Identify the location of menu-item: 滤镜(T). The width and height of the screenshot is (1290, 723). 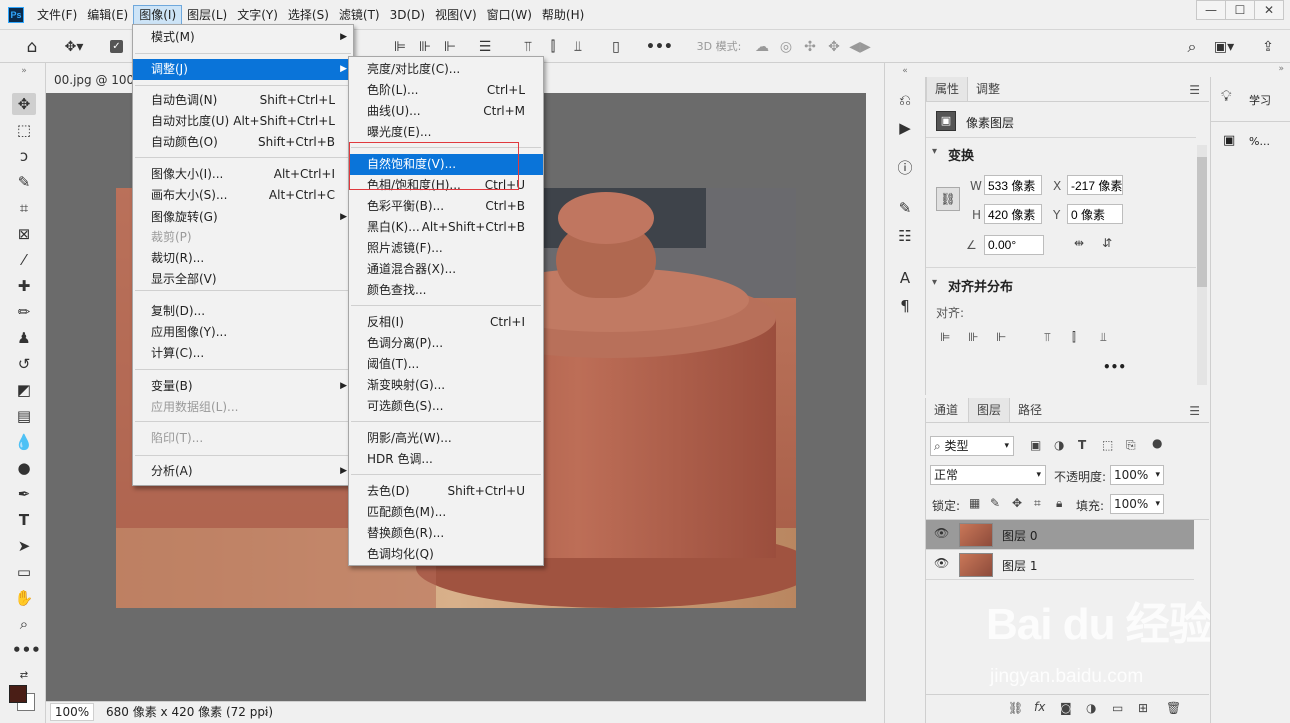
(359, 15).